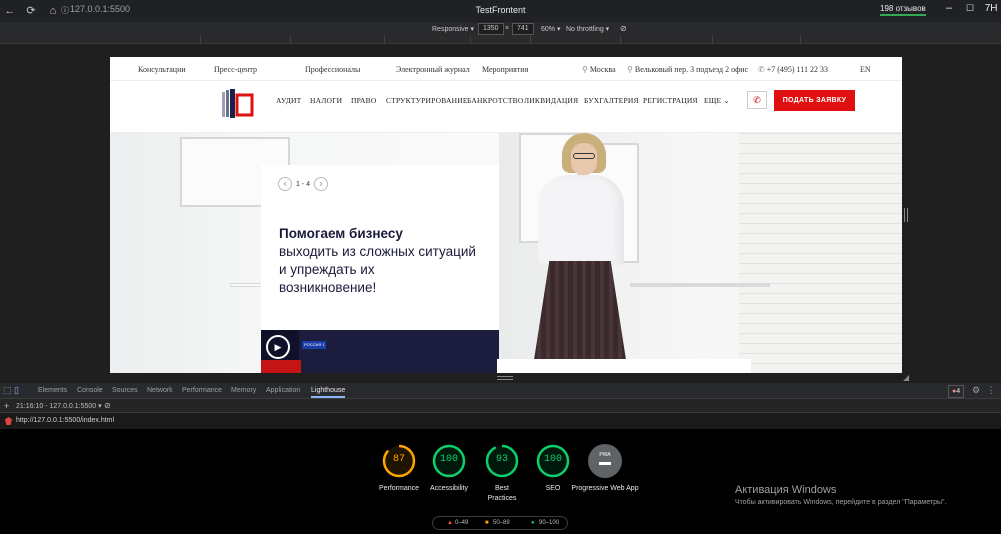 This screenshot has width=1001, height=534. I want to click on pwa-gauge: PWA, so click(605, 461).